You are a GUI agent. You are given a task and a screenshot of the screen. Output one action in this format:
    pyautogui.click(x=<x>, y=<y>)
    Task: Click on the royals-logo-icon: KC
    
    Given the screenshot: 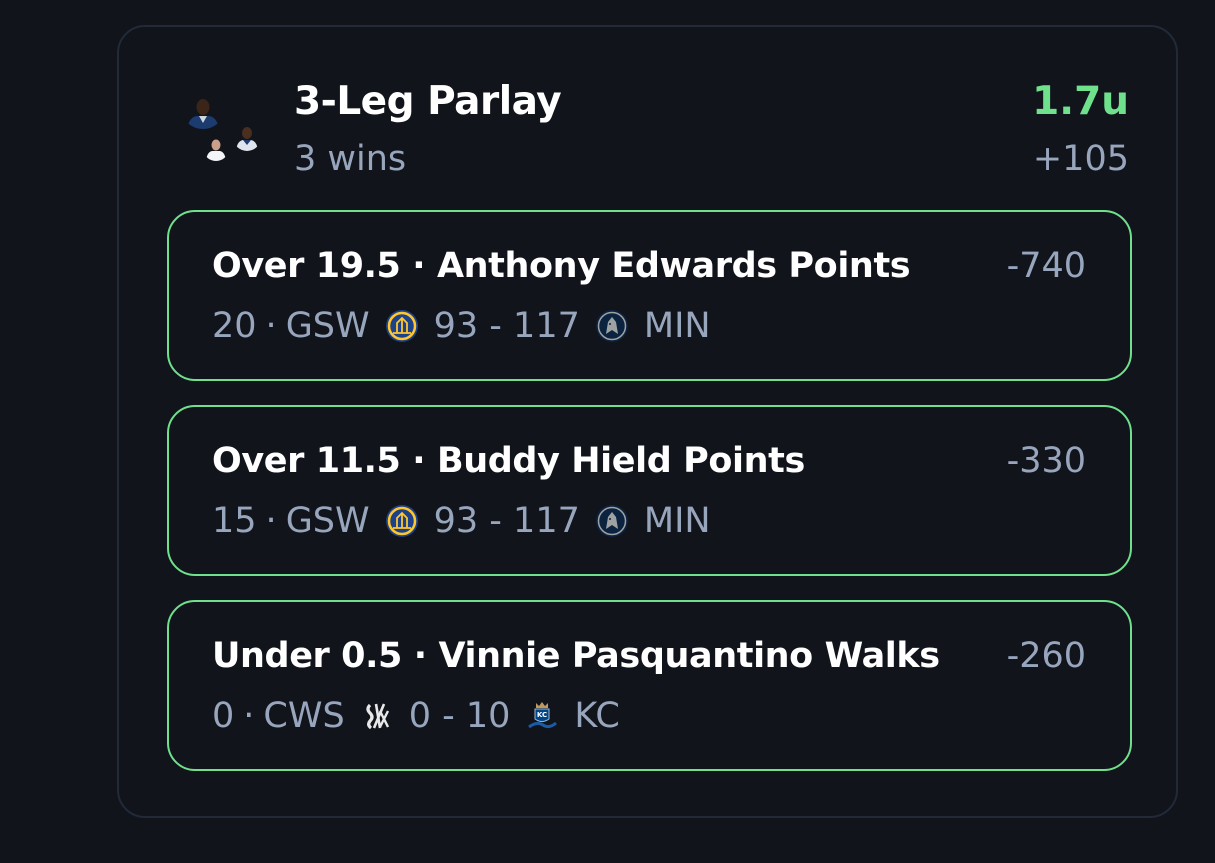 What is the action you would take?
    pyautogui.click(x=542, y=716)
    